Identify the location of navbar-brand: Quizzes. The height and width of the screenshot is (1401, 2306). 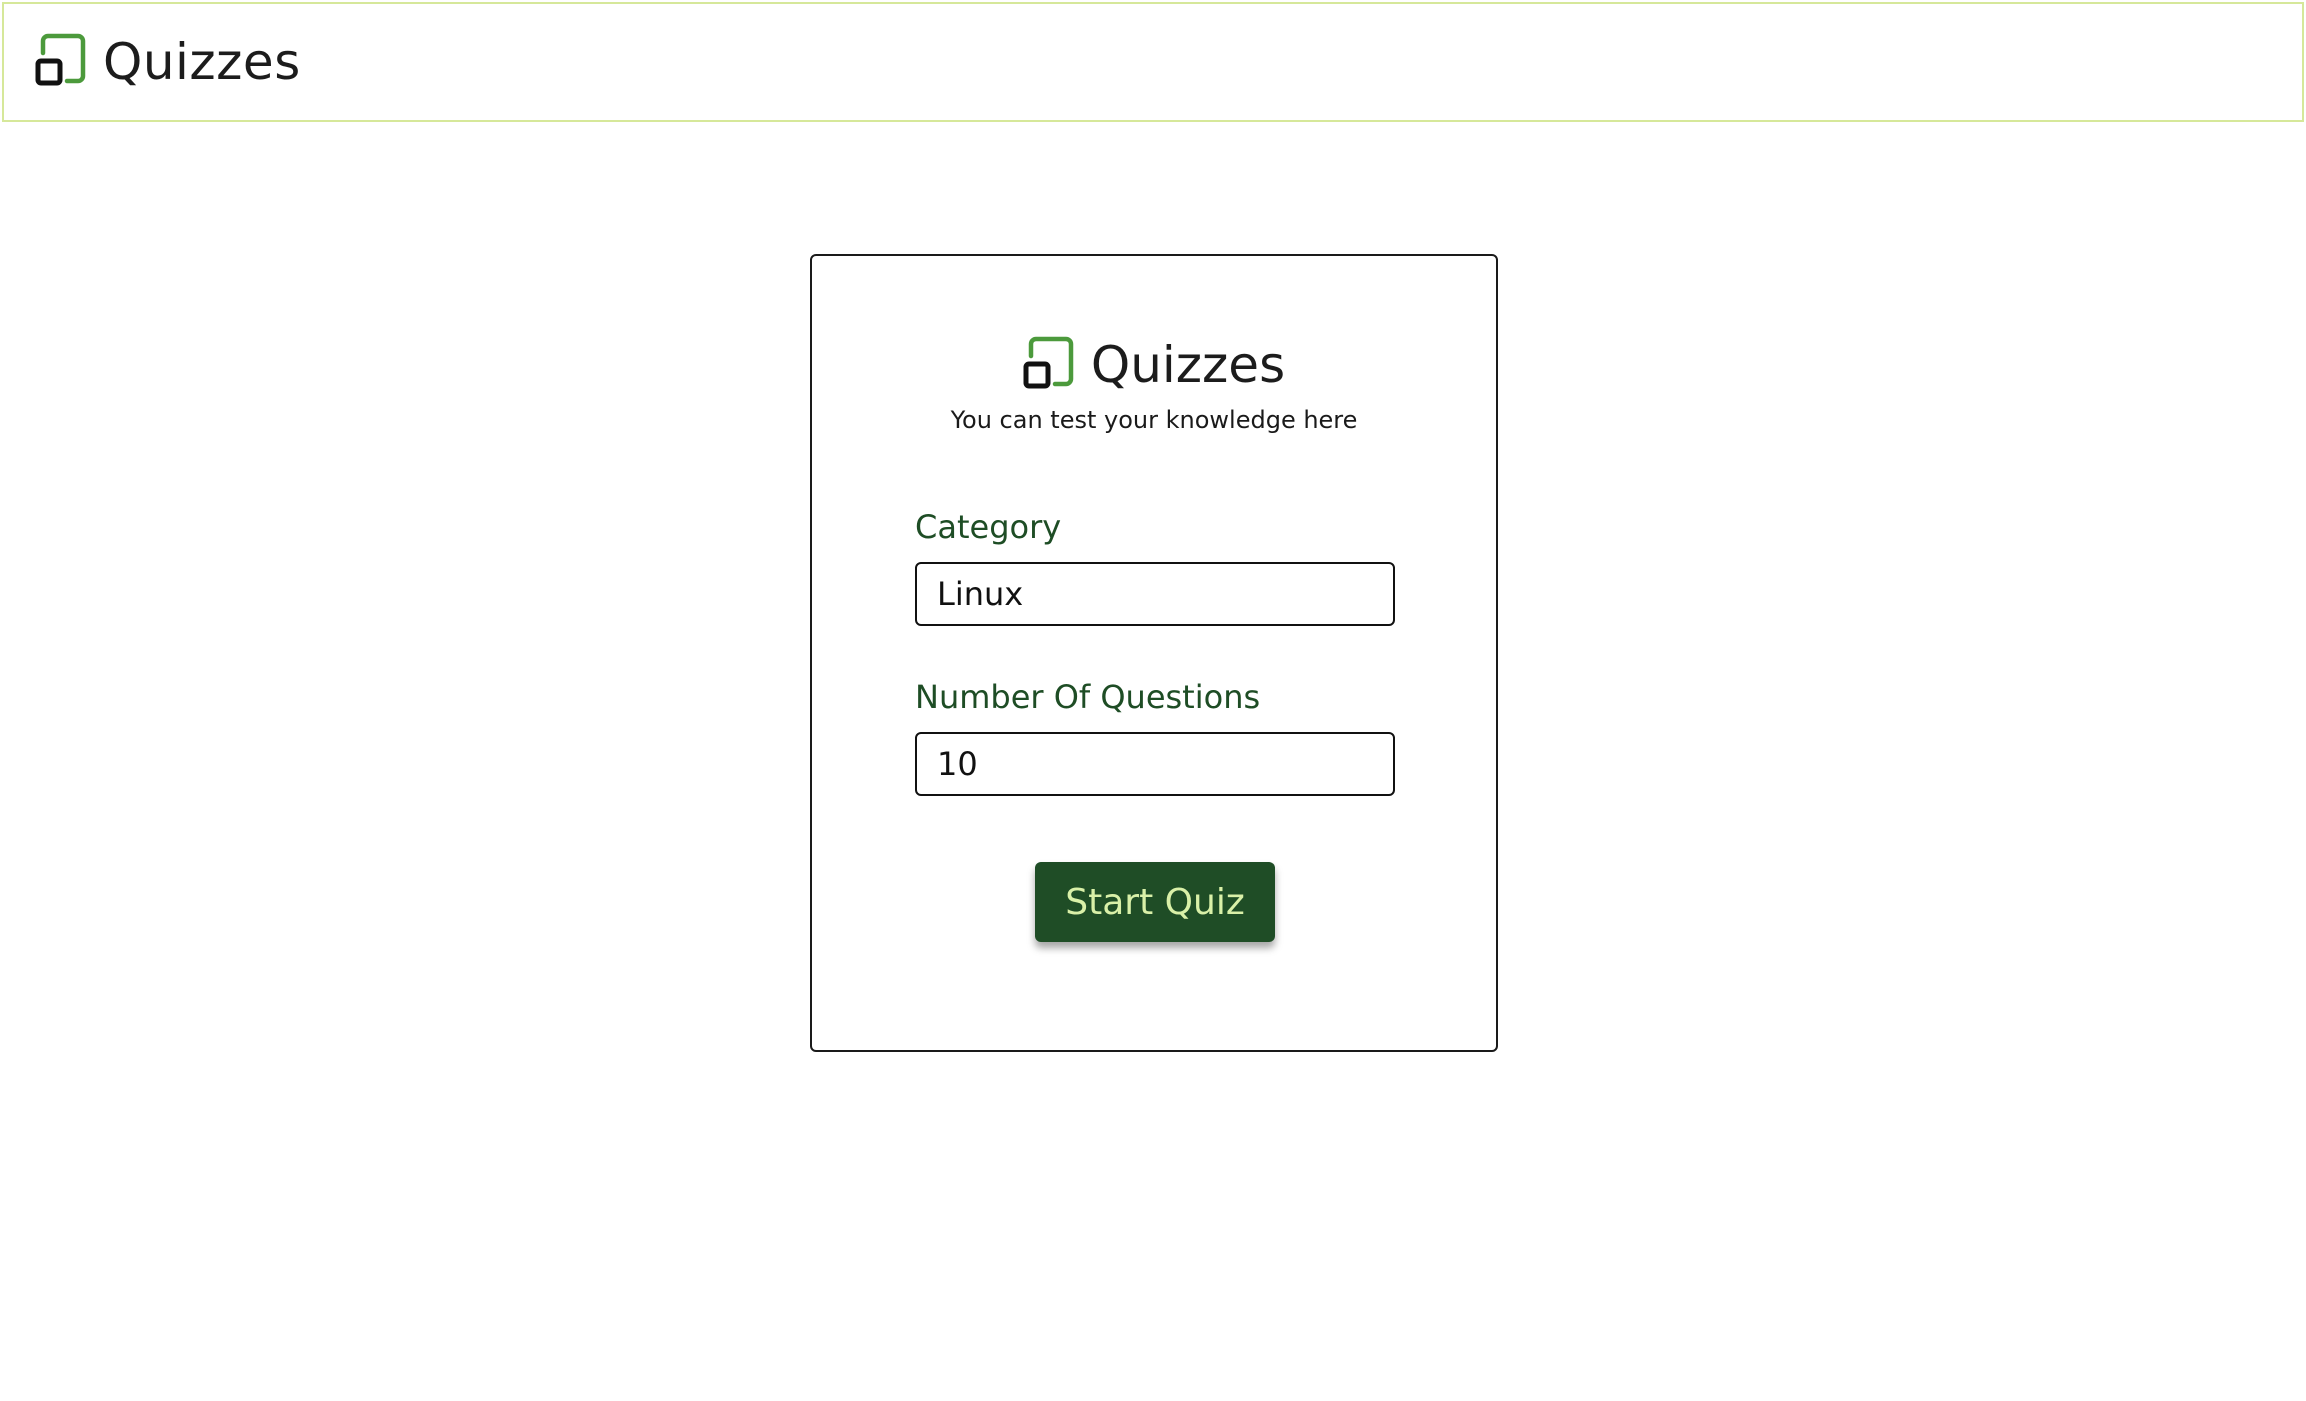
(168, 62).